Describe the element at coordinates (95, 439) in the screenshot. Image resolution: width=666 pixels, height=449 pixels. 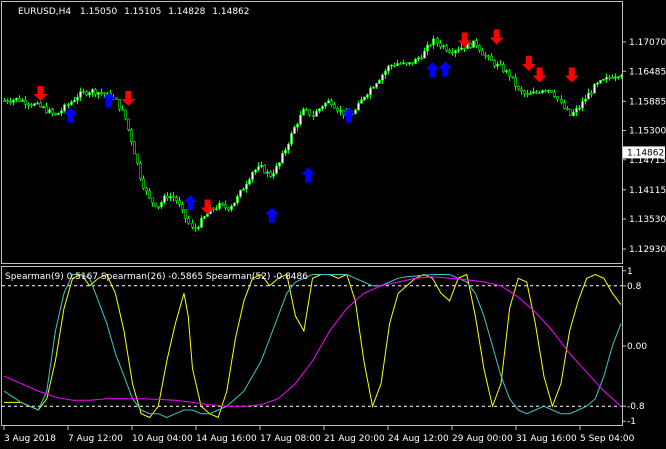
I see `time-tick-label: 7 Aug 12:00` at that location.